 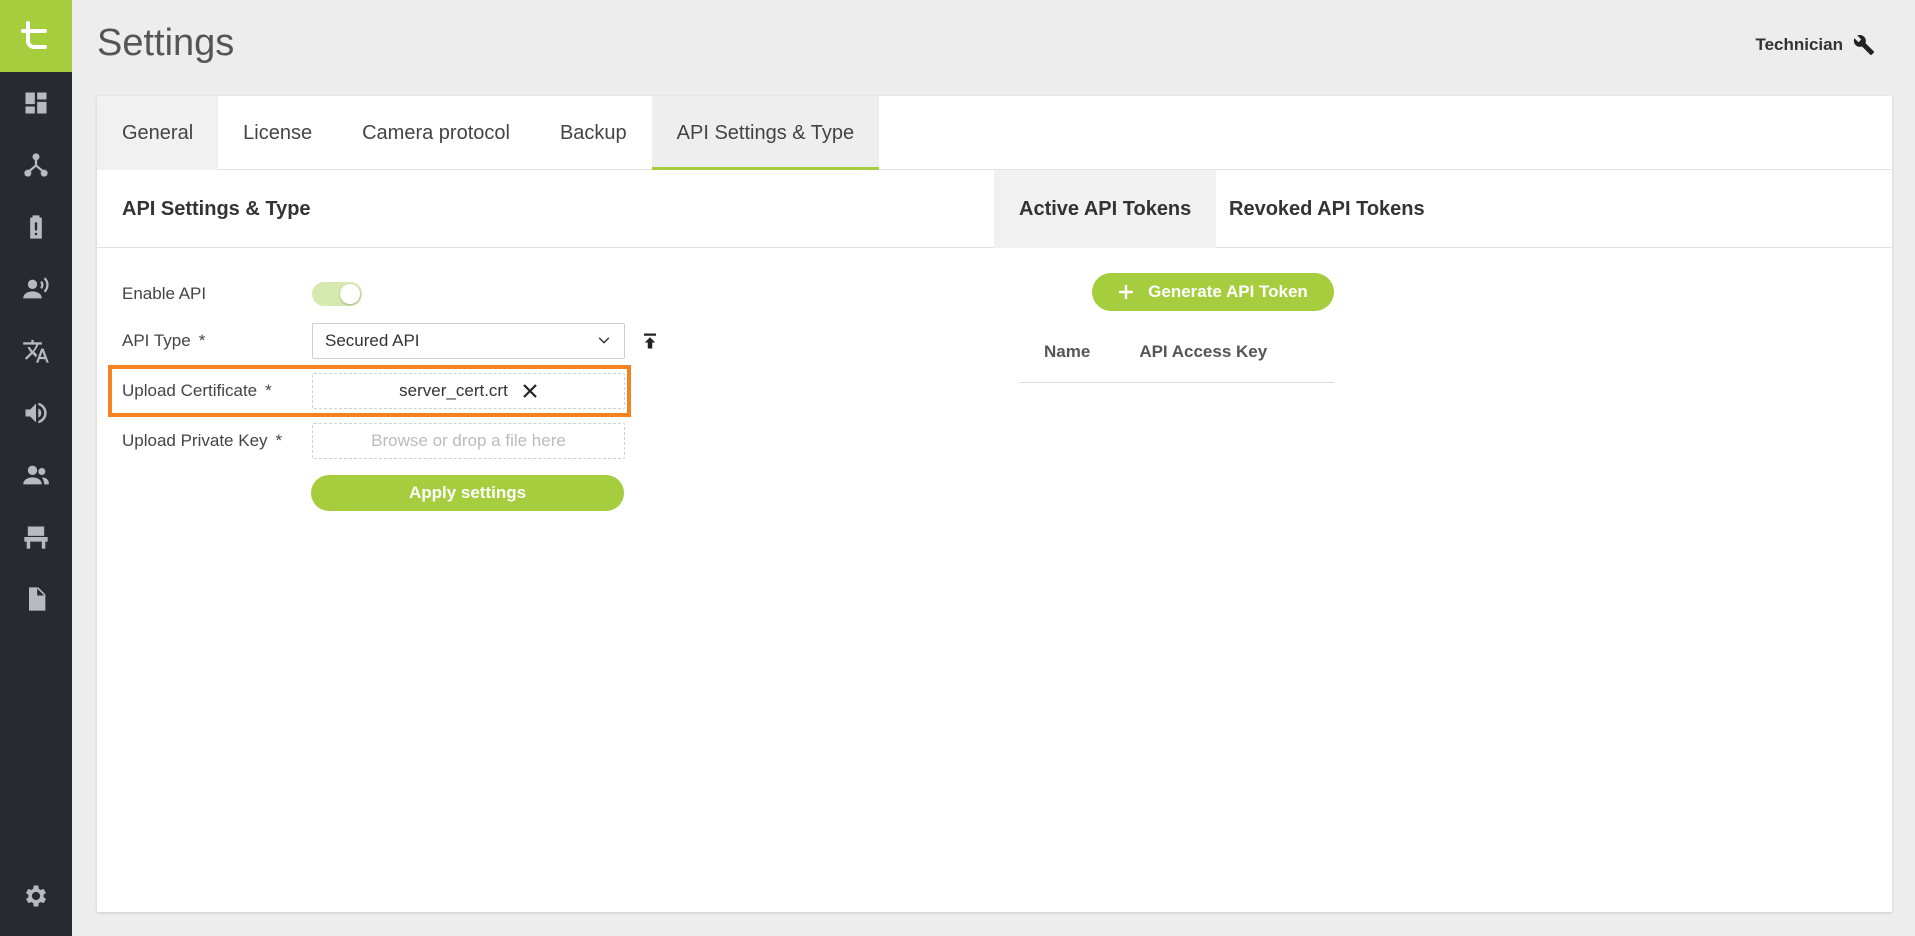 What do you see at coordinates (36, 475) in the screenshot?
I see `users-icon` at bounding box center [36, 475].